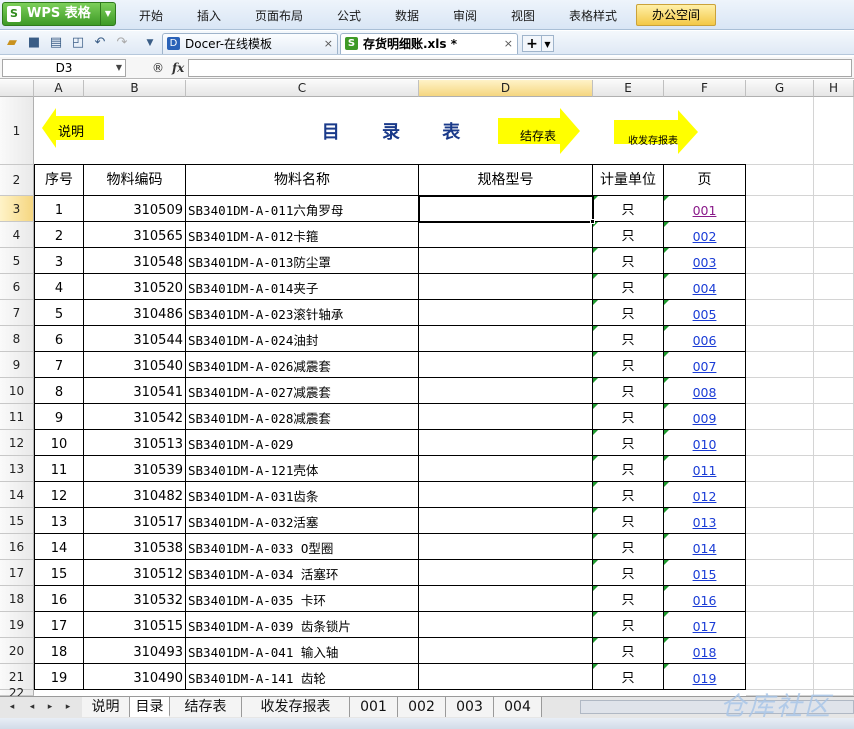 This screenshot has width=854, height=729. Describe the element at coordinates (302, 651) in the screenshot. I see `material-name-cell: SB3401DM-A-041 输入轴` at that location.